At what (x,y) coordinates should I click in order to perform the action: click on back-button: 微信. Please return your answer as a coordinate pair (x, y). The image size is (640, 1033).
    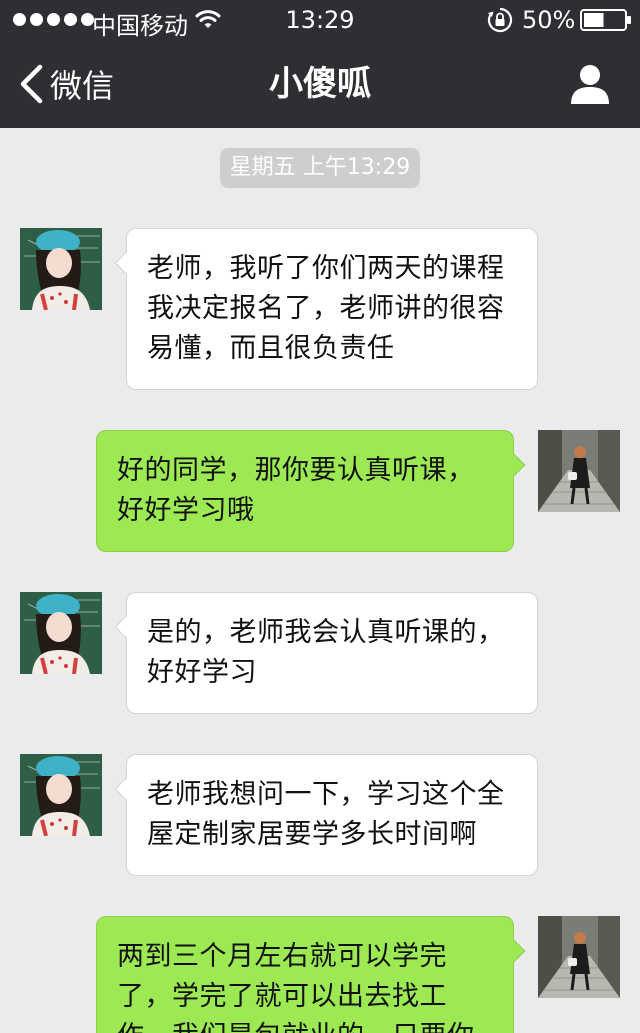
    Looking at the image, I should click on (66, 84).